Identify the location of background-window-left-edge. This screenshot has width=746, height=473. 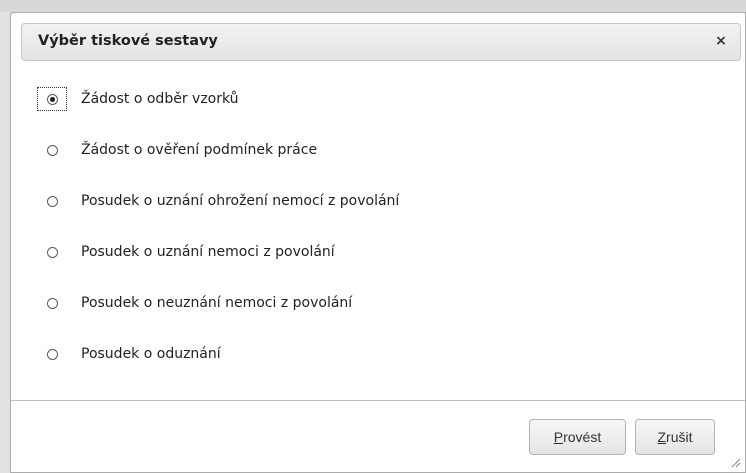
(5, 242).